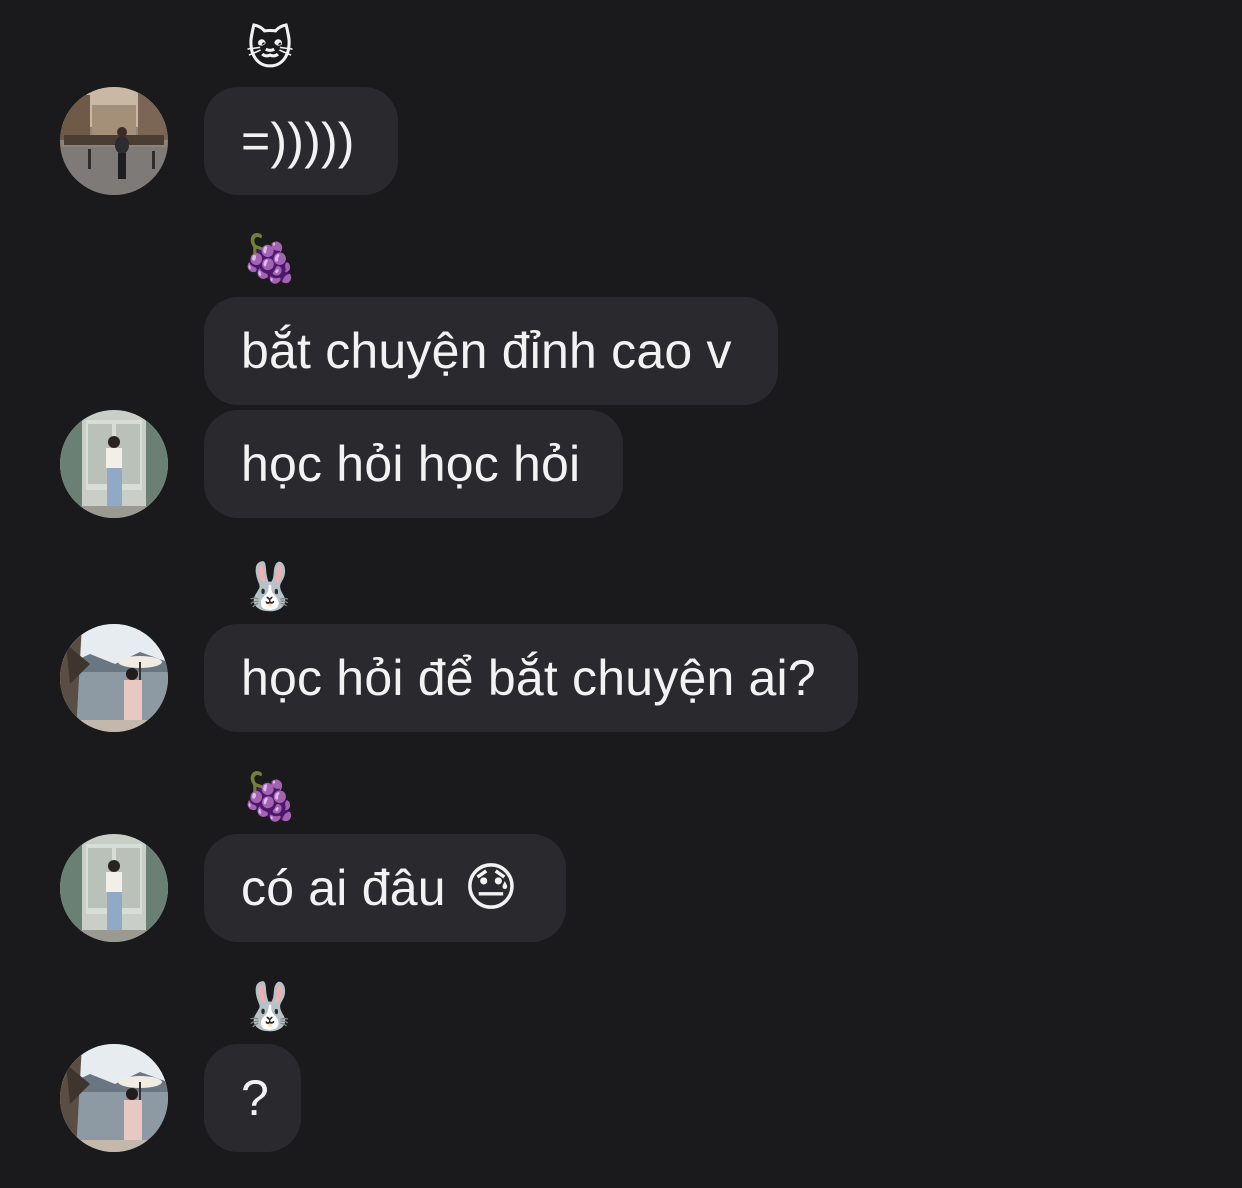 This screenshot has width=1242, height=1188. I want to click on avatar-photo-city, so click(114, 141).